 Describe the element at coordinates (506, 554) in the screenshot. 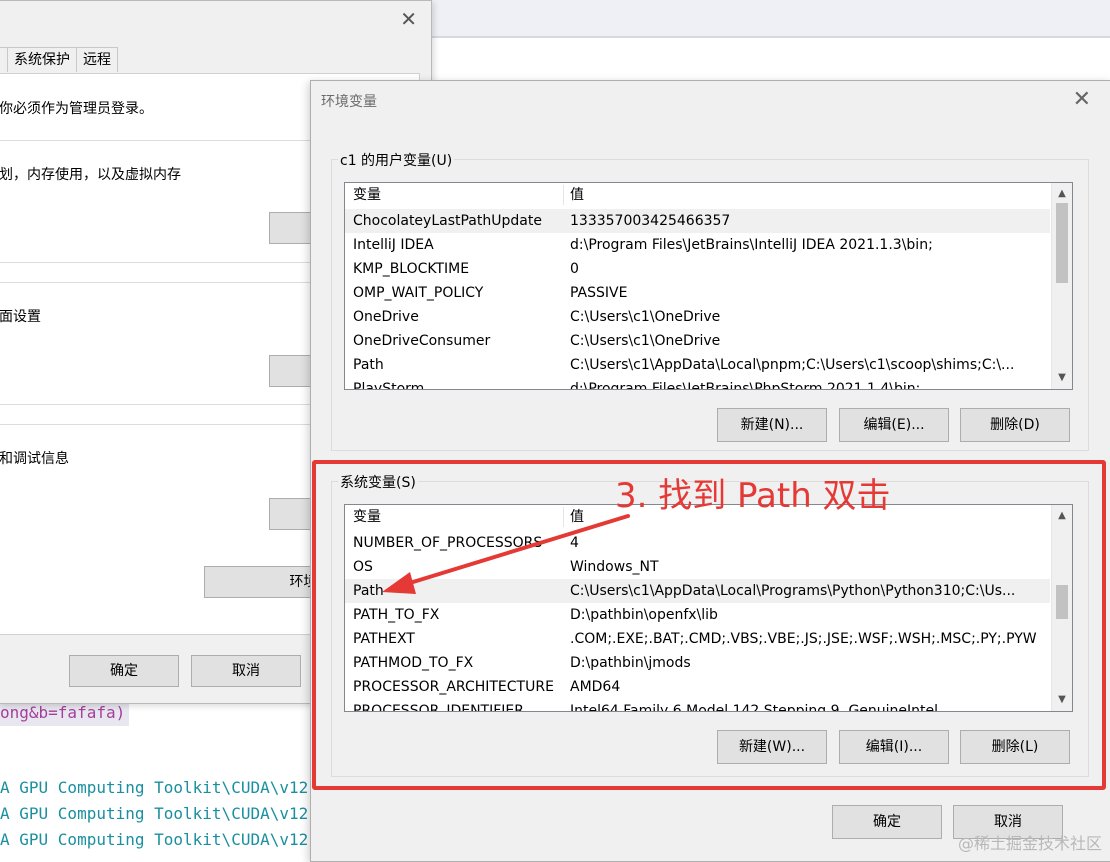

I see `annotation-arrow-icon` at that location.